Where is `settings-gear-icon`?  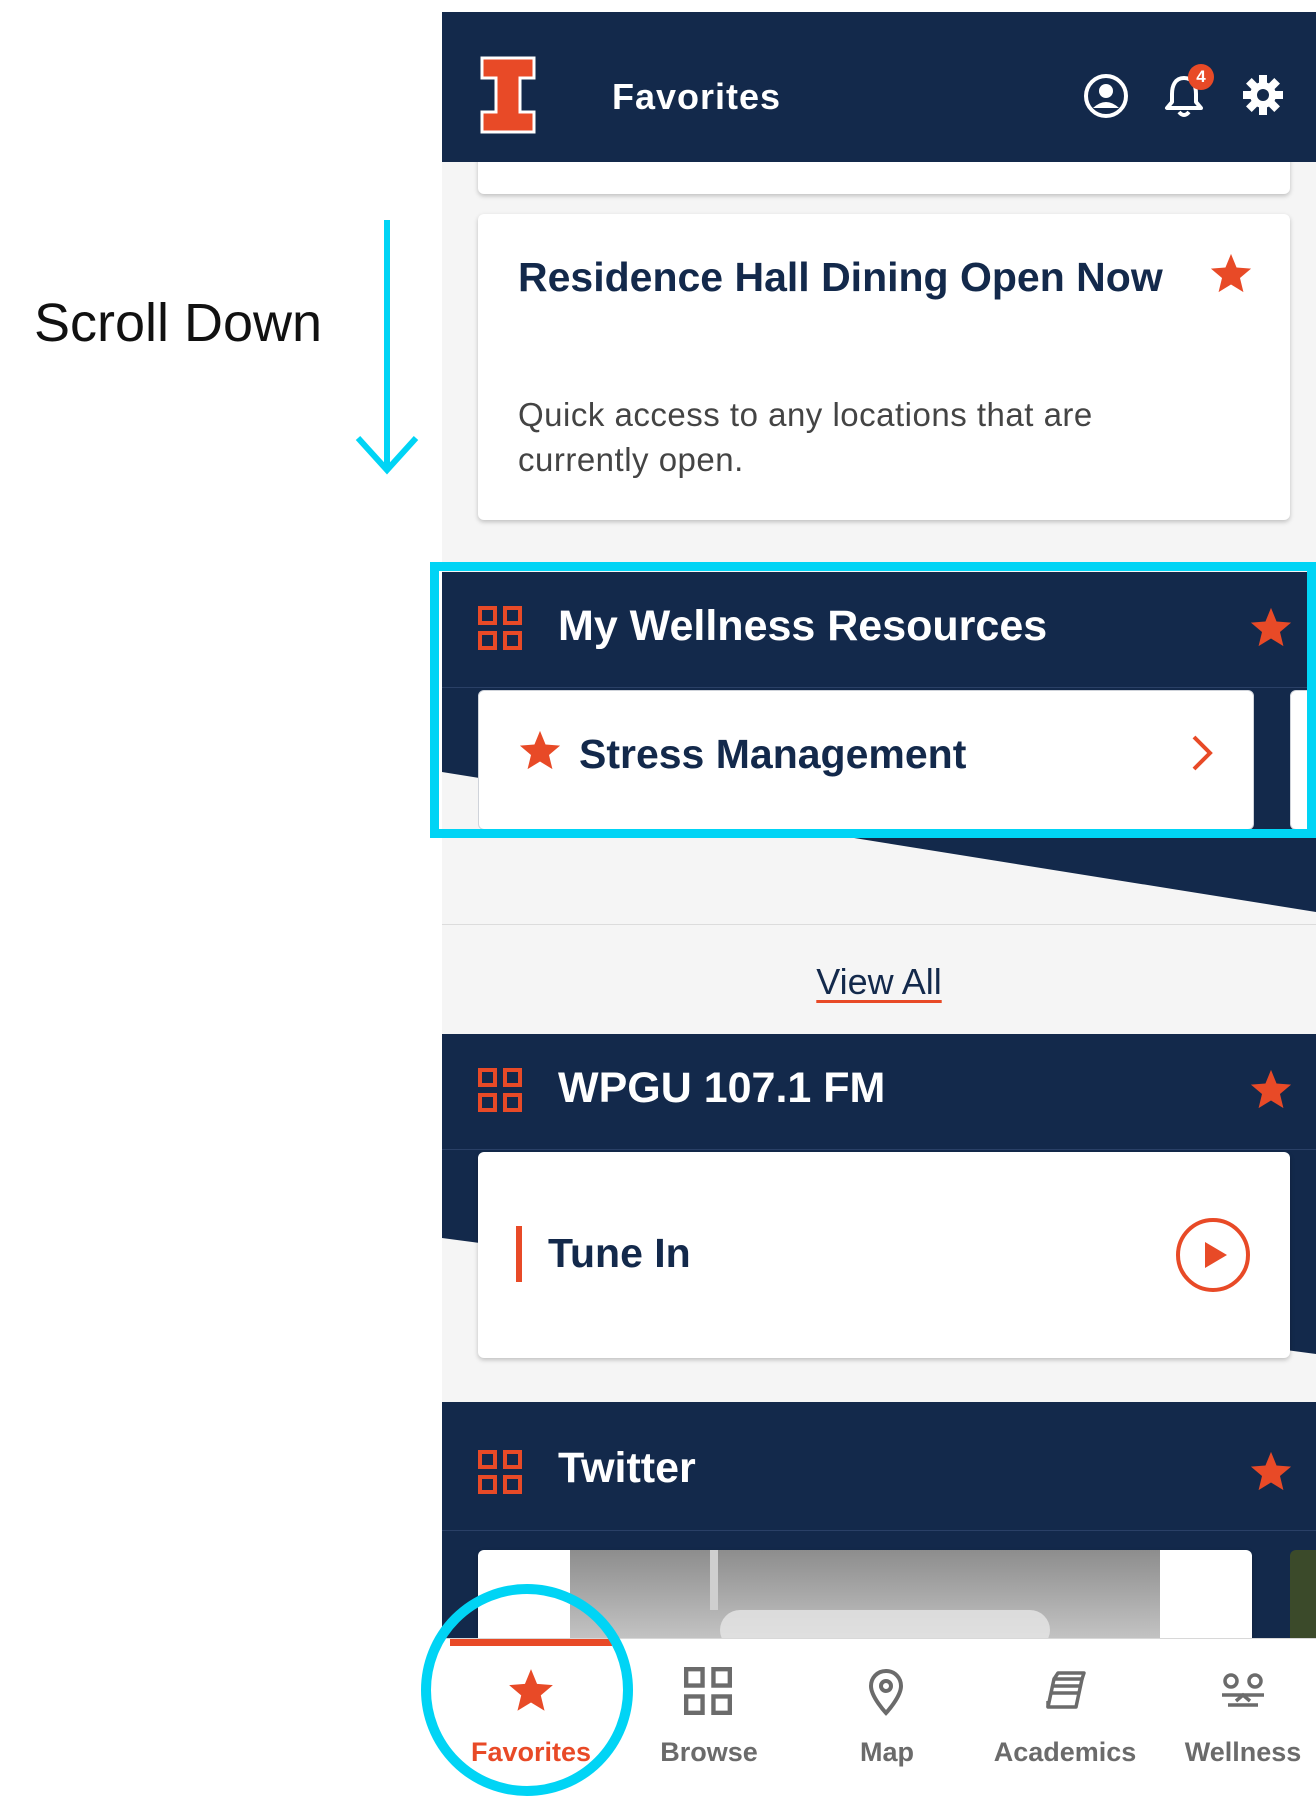 settings-gear-icon is located at coordinates (1263, 95).